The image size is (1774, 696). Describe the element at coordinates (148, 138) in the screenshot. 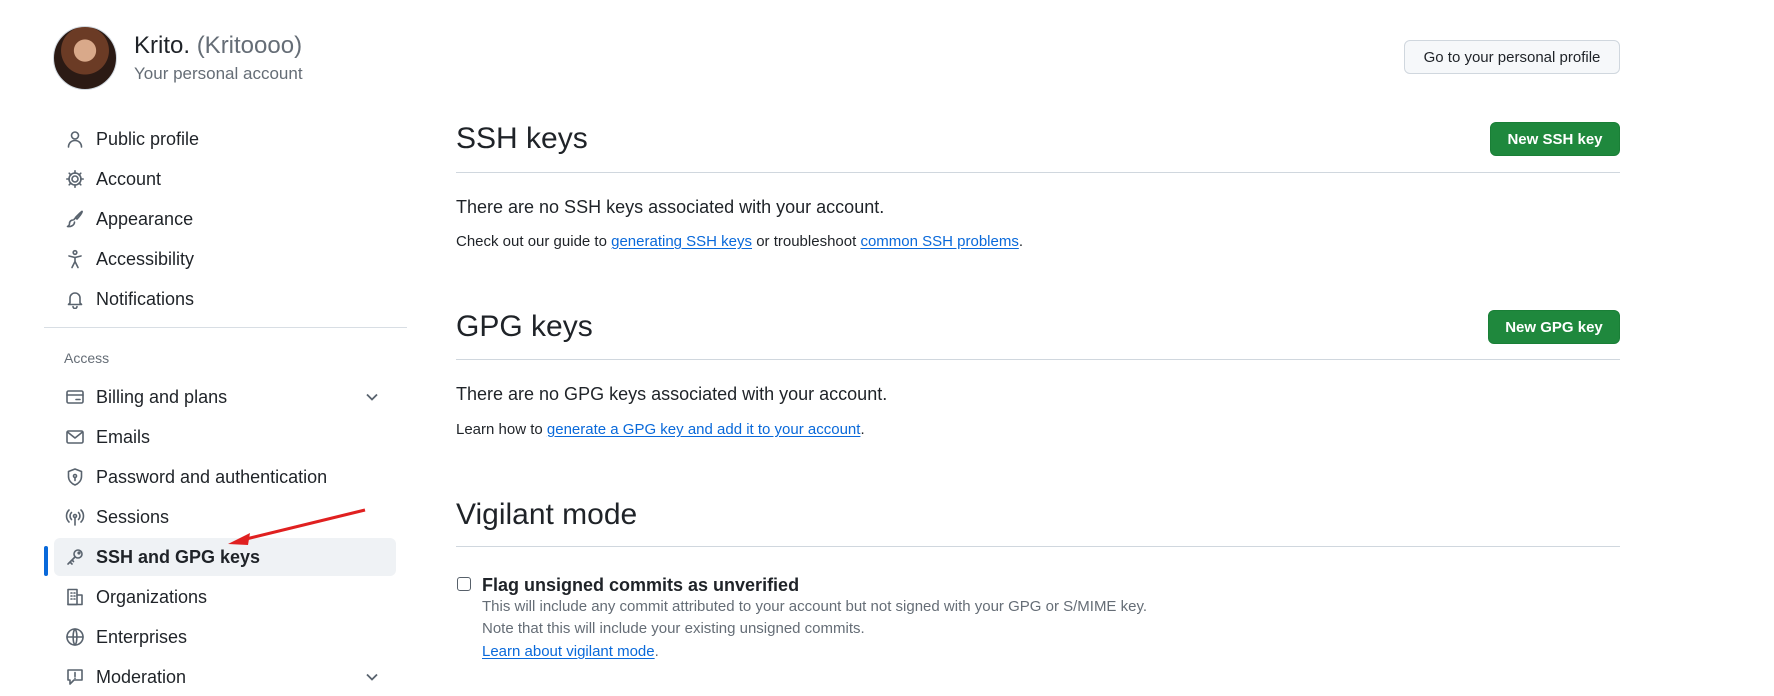

I see `sidebar-item-label: Public profile` at that location.